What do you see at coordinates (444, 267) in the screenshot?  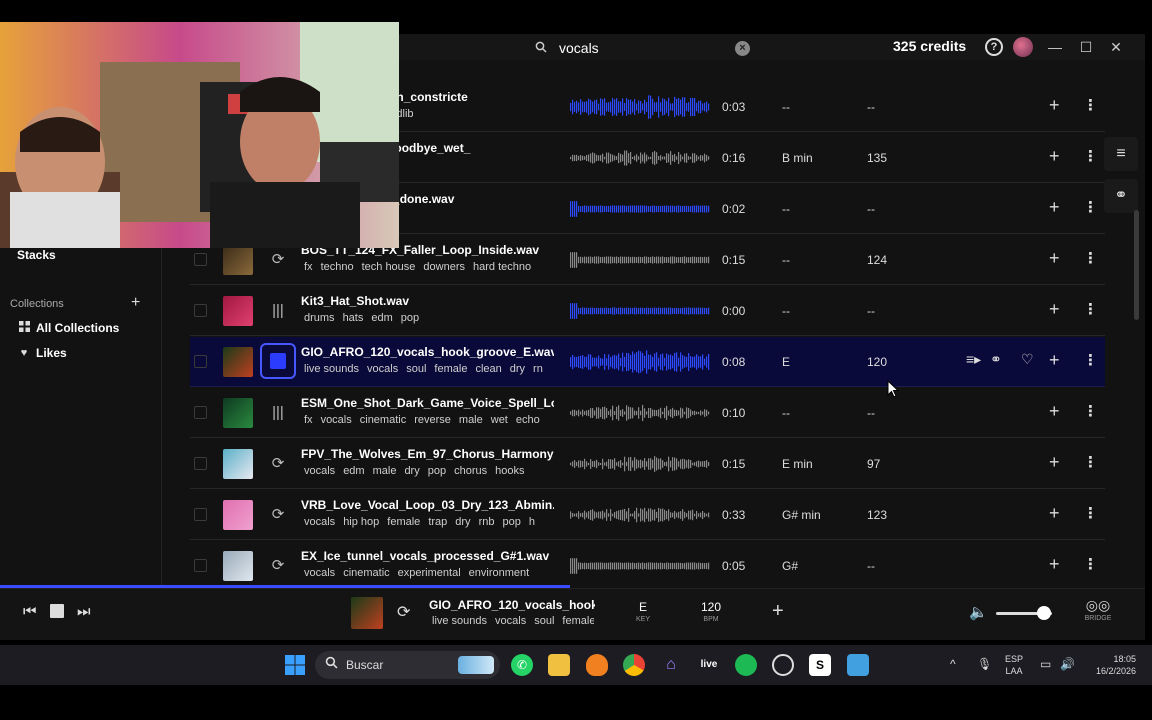 I see `tag: downers` at bounding box center [444, 267].